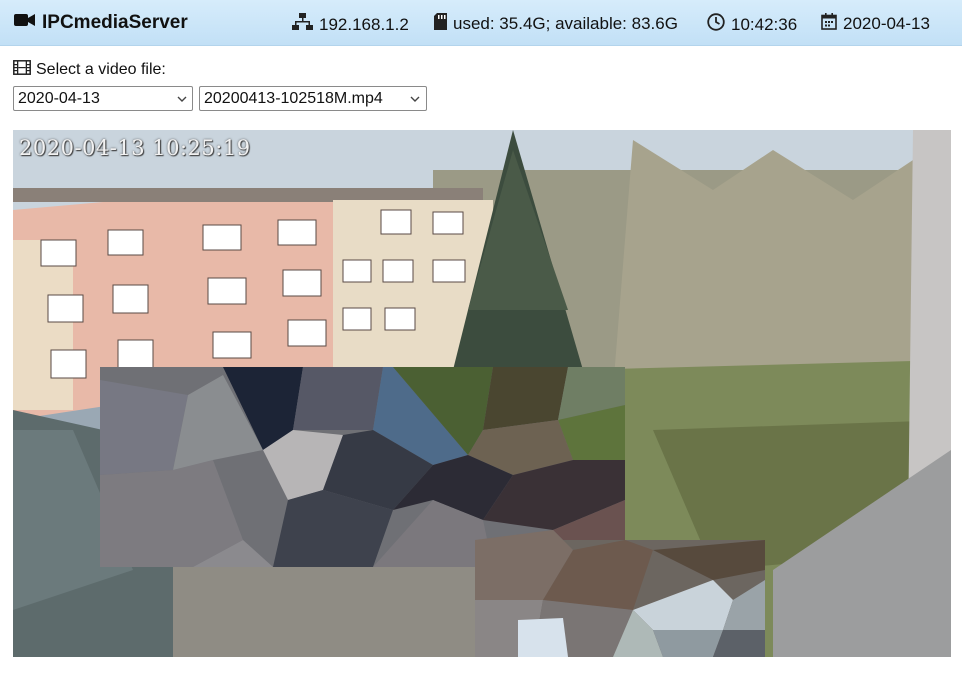  What do you see at coordinates (886, 23) in the screenshot?
I see `current-date: 2020-04-13` at bounding box center [886, 23].